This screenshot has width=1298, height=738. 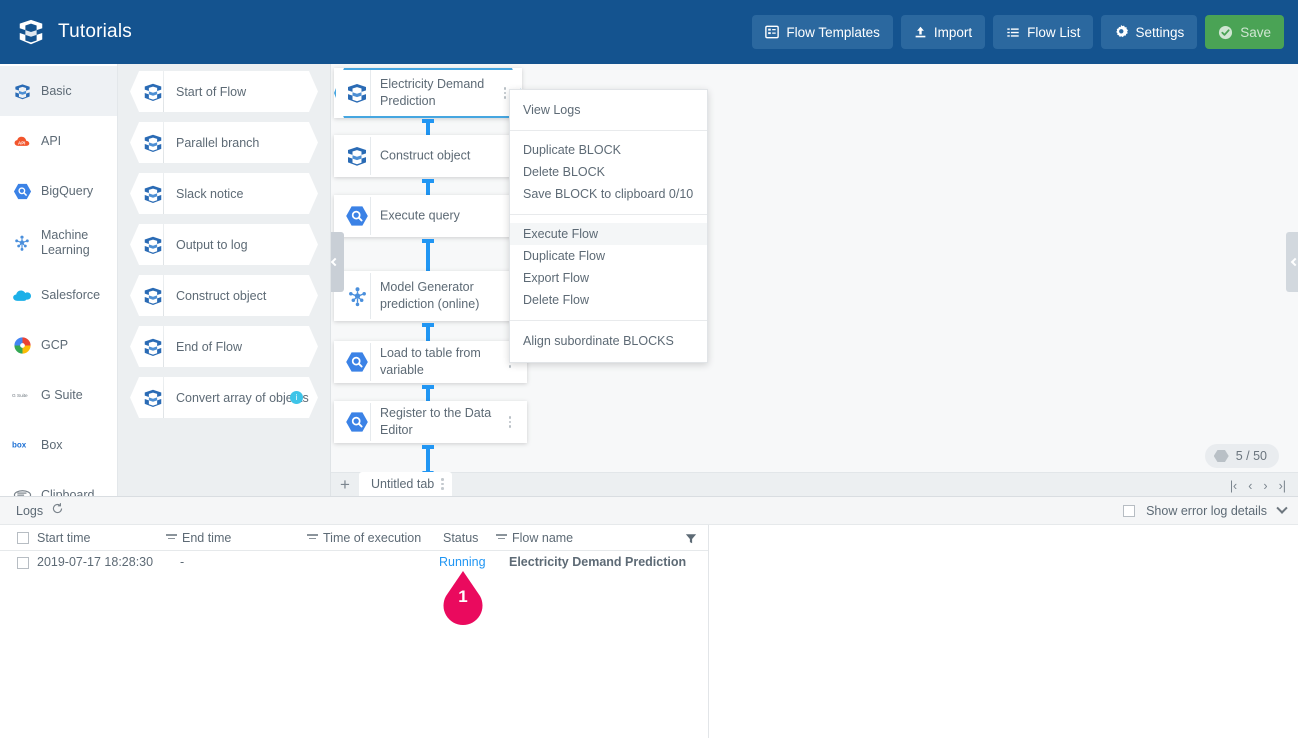 What do you see at coordinates (953, 32) in the screenshot?
I see `import-label: Import` at bounding box center [953, 32].